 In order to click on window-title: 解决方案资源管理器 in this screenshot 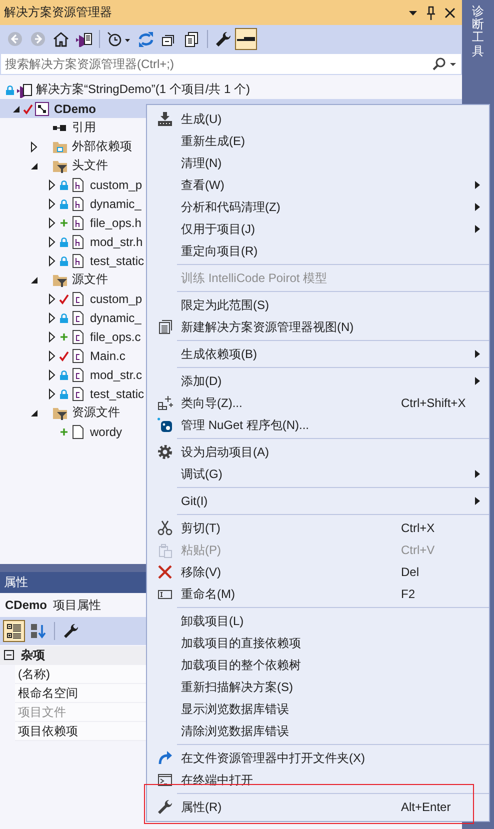, I will do `click(58, 12)`.